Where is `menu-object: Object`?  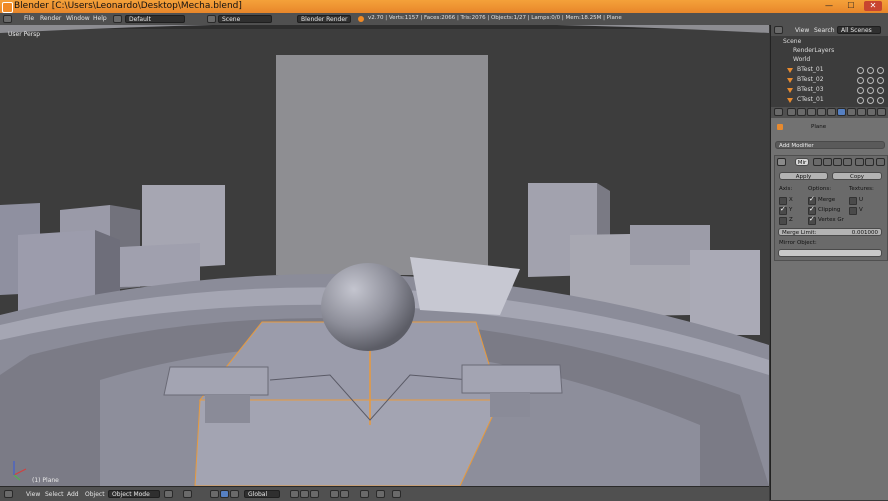 menu-object: Object is located at coordinates (95, 494).